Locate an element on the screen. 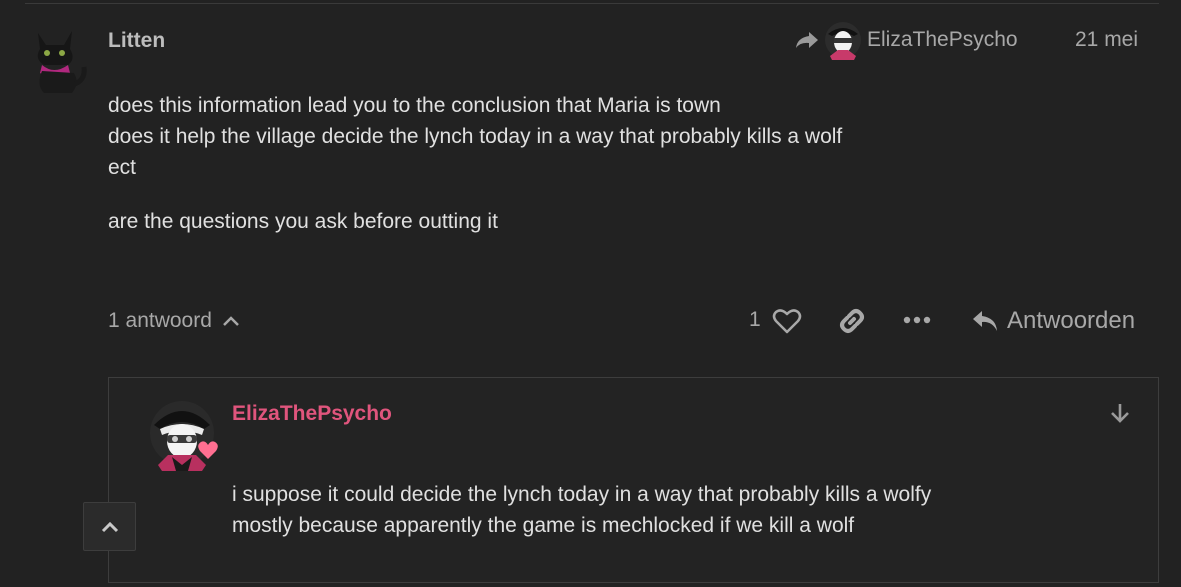 Image resolution: width=1181 pixels, height=587 pixels. heart-icon is located at coordinates (787, 321).